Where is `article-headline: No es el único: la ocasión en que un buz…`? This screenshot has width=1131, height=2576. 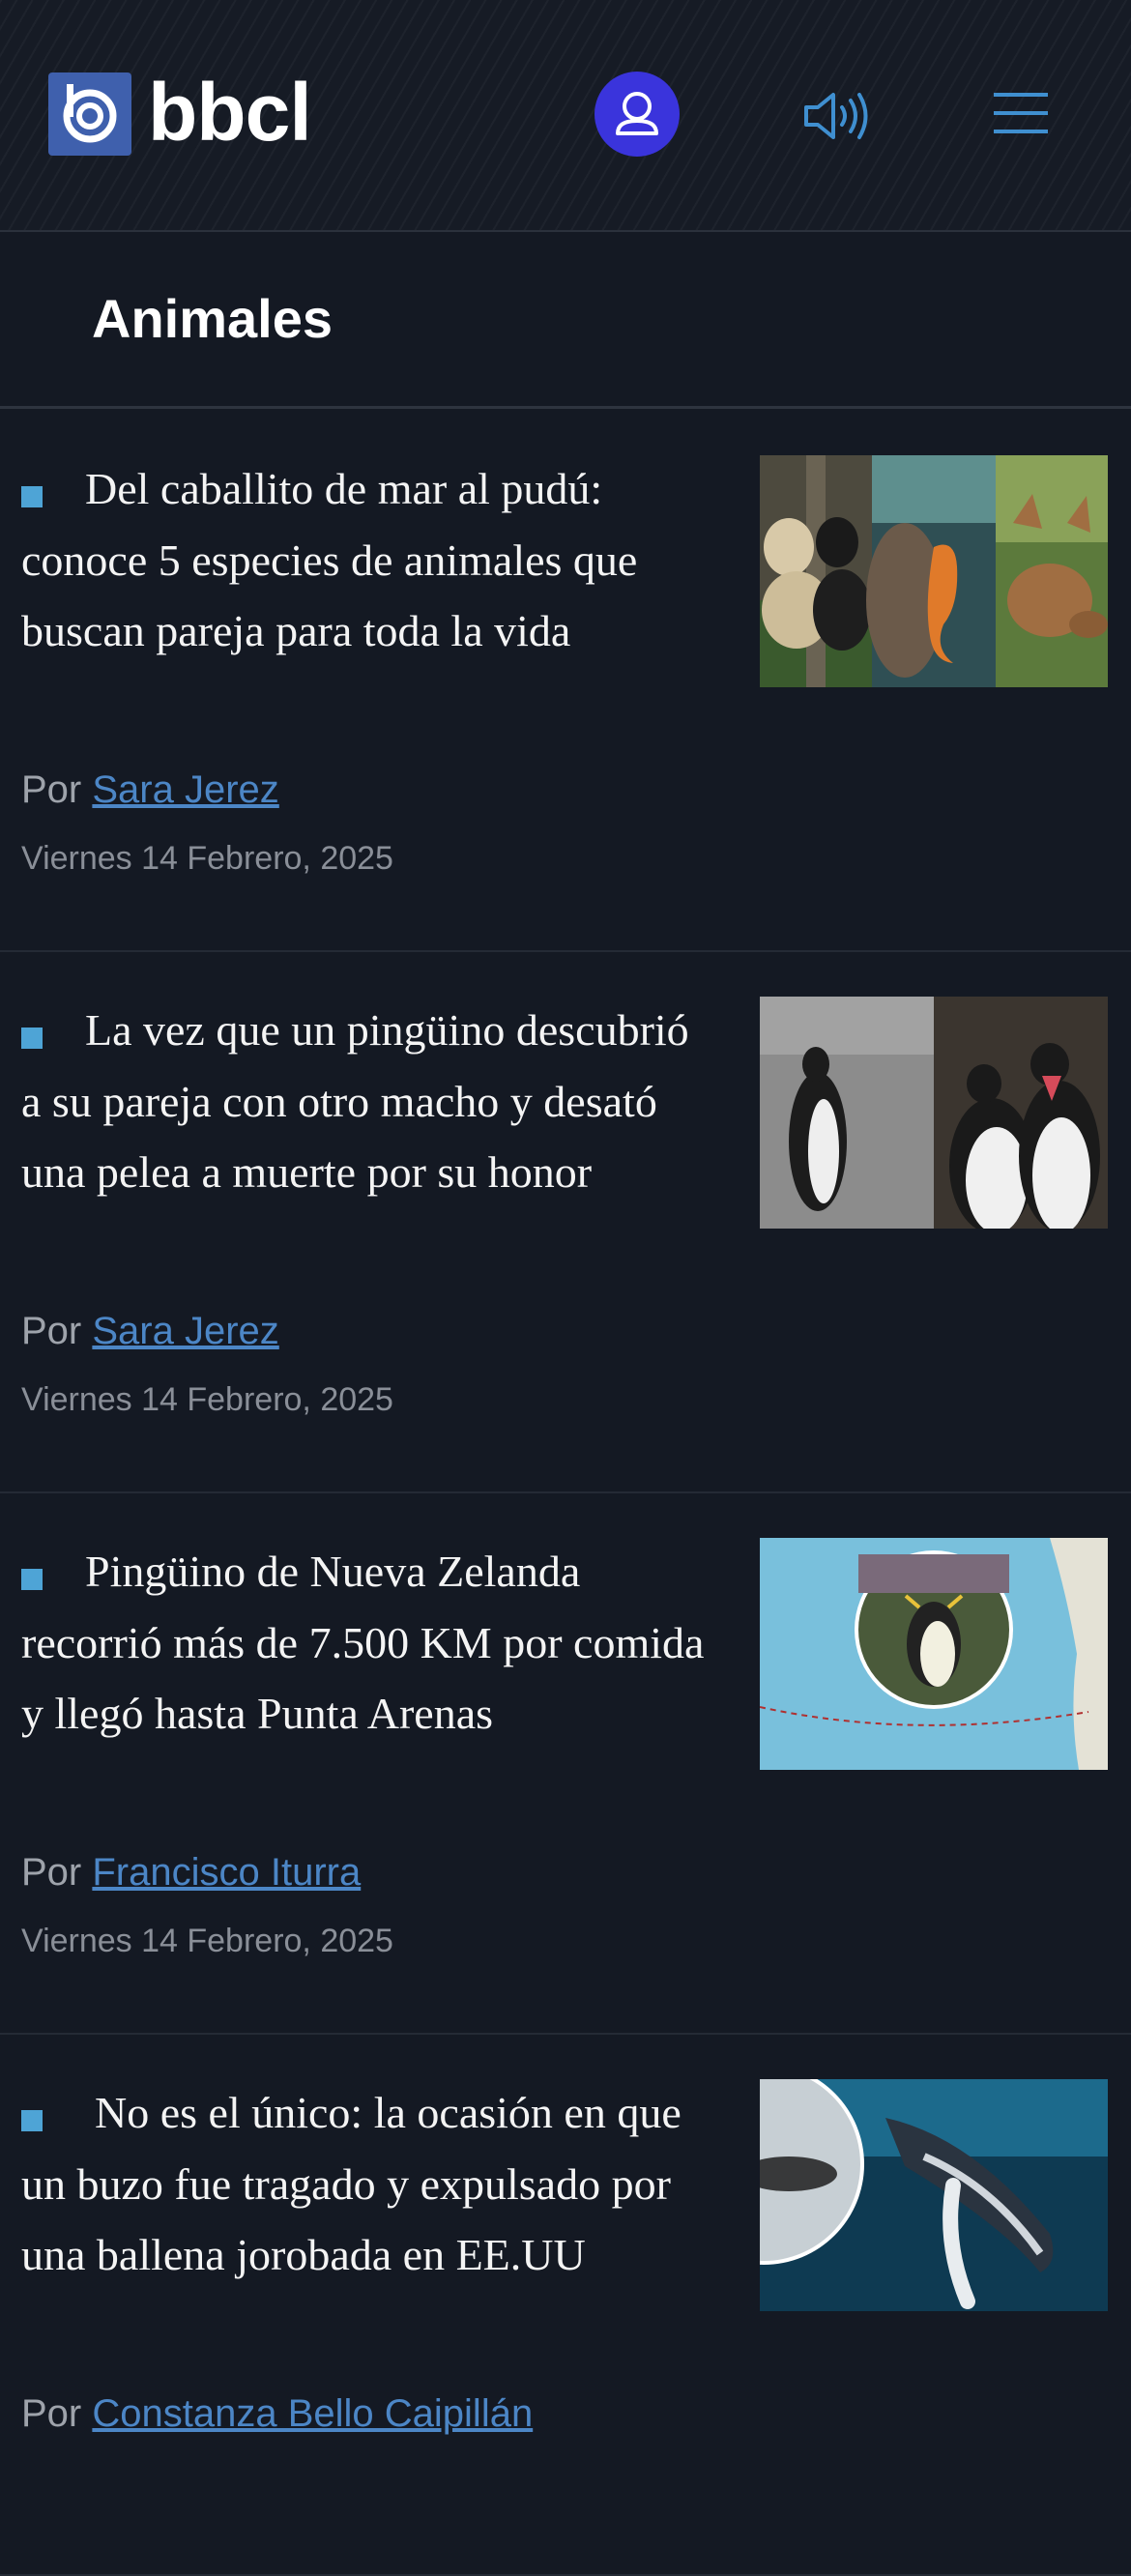
article-headline: No es el único: la ocasión en que un buz… is located at coordinates (364, 2184).